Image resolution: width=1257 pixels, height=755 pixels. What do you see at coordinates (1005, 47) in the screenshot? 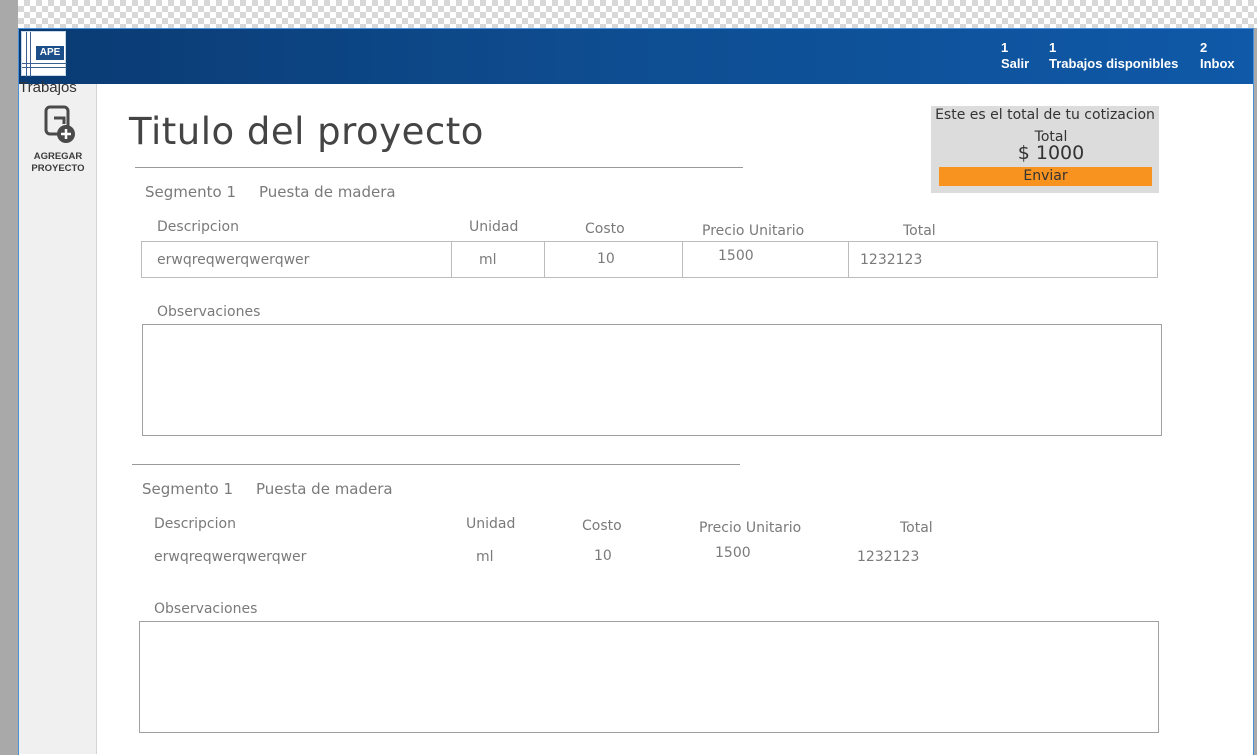
I see `salir-count-badge: 1` at bounding box center [1005, 47].